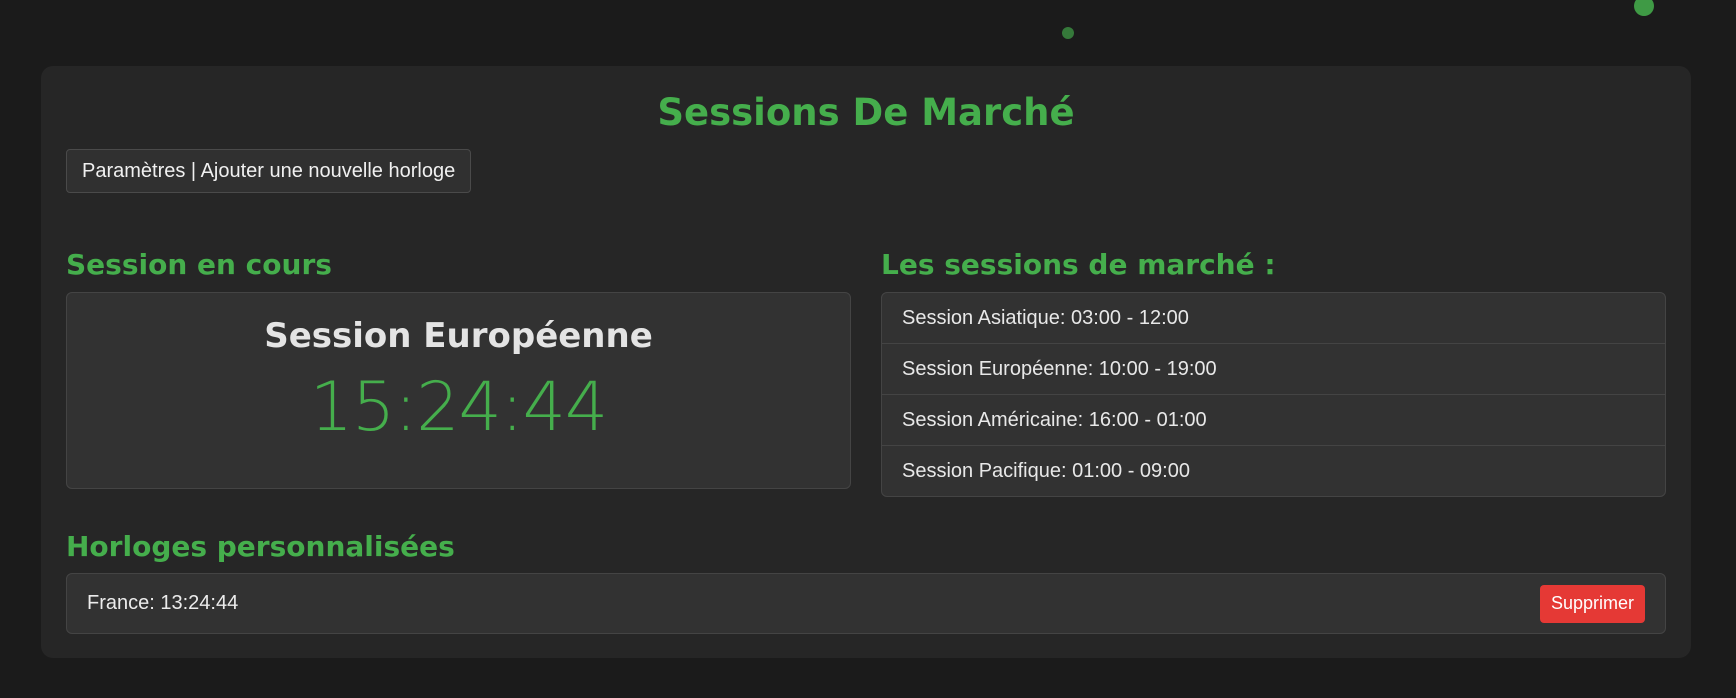 The height and width of the screenshot is (698, 1736). Describe the element at coordinates (1273, 420) in the screenshot. I see `list-item: Session Américaine: 16:00 - 01:00` at that location.